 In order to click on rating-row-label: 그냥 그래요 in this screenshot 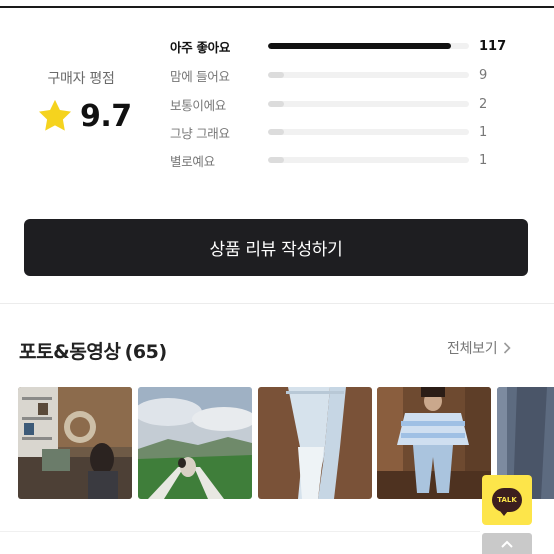, I will do `click(200, 133)`.